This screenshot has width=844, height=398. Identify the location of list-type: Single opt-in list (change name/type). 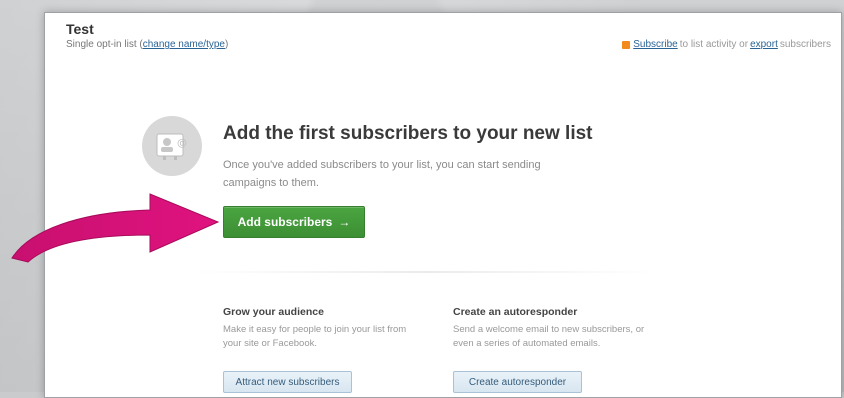
(147, 44).